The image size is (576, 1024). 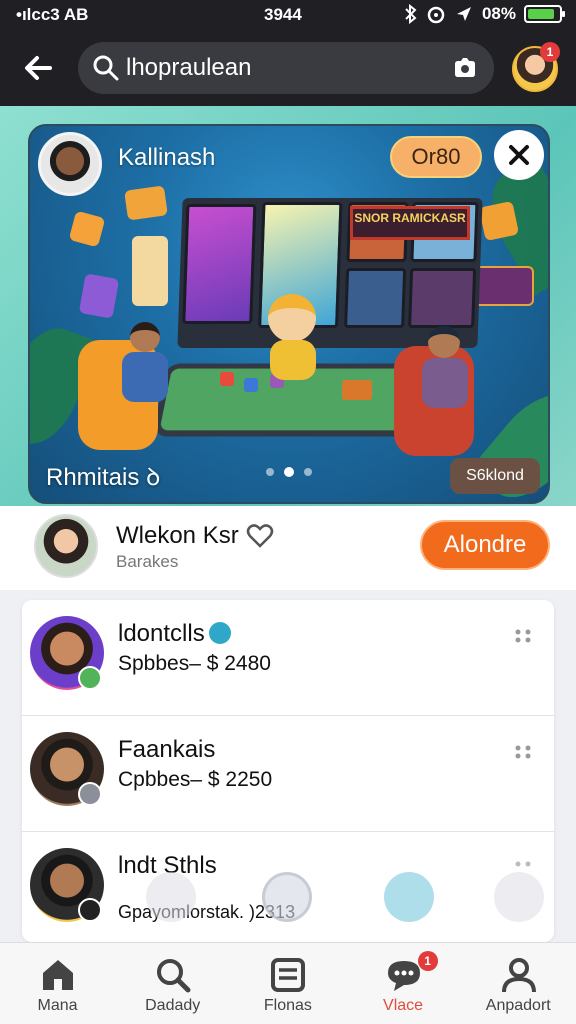 I want to click on bluetooth-icon, so click(x=411, y=14).